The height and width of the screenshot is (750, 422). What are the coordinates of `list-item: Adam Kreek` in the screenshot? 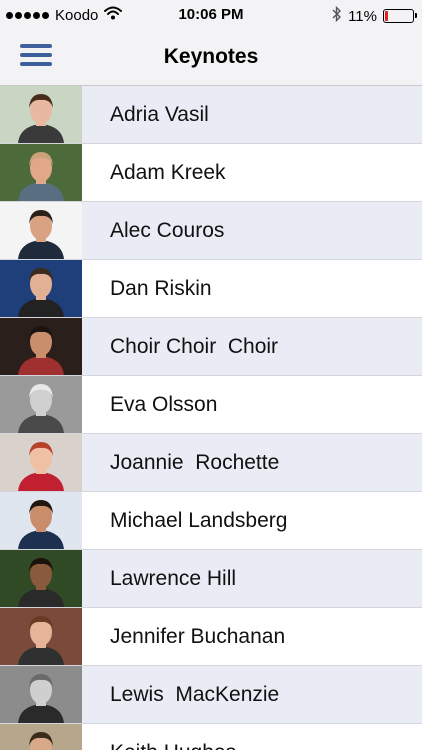 It's located at (211, 173).